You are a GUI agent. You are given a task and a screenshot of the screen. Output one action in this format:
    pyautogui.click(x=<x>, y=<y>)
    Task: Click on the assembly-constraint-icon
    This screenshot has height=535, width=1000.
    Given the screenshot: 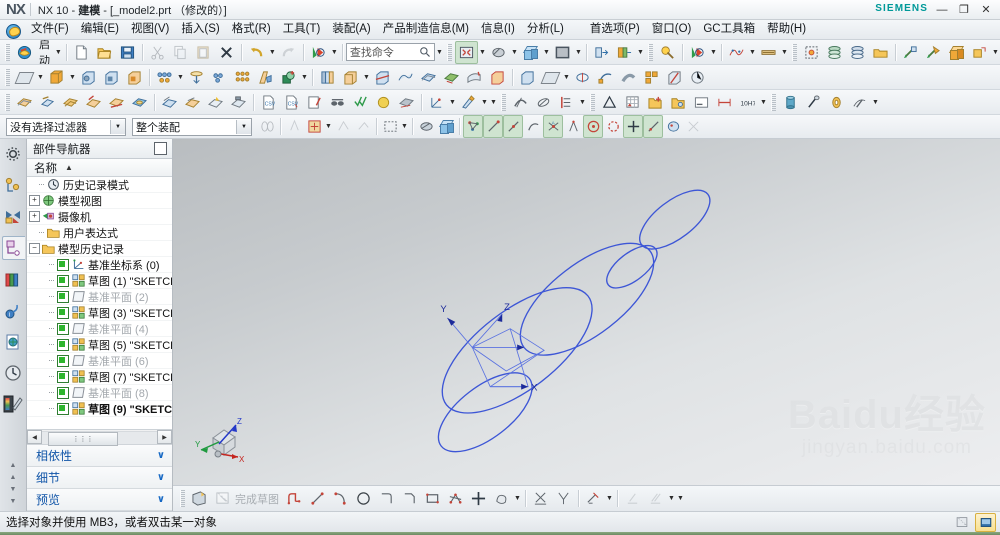 What is the action you would take?
    pyautogui.click(x=910, y=52)
    